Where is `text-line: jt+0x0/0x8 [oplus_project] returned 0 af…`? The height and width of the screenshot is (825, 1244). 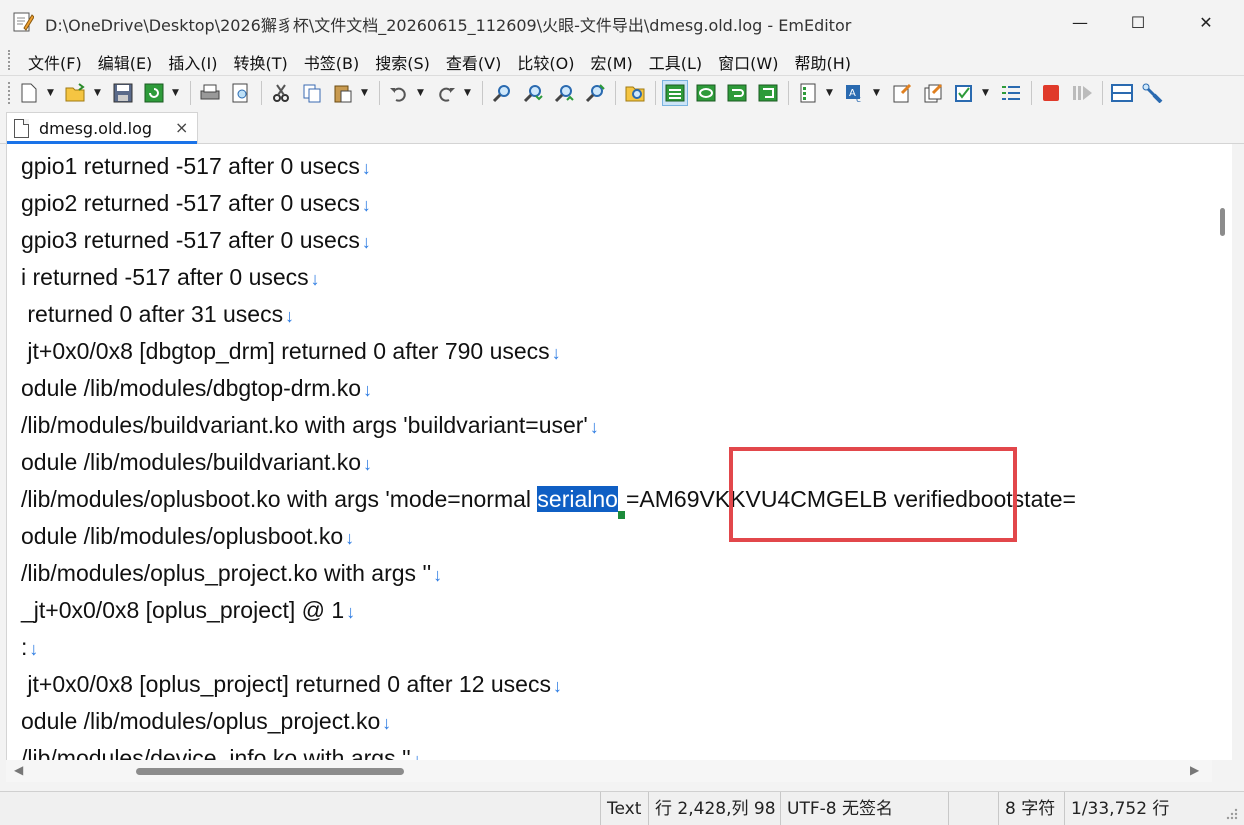
text-line: jt+0x0/0x8 [oplus_project] returned 0 af… is located at coordinates (548, 684).